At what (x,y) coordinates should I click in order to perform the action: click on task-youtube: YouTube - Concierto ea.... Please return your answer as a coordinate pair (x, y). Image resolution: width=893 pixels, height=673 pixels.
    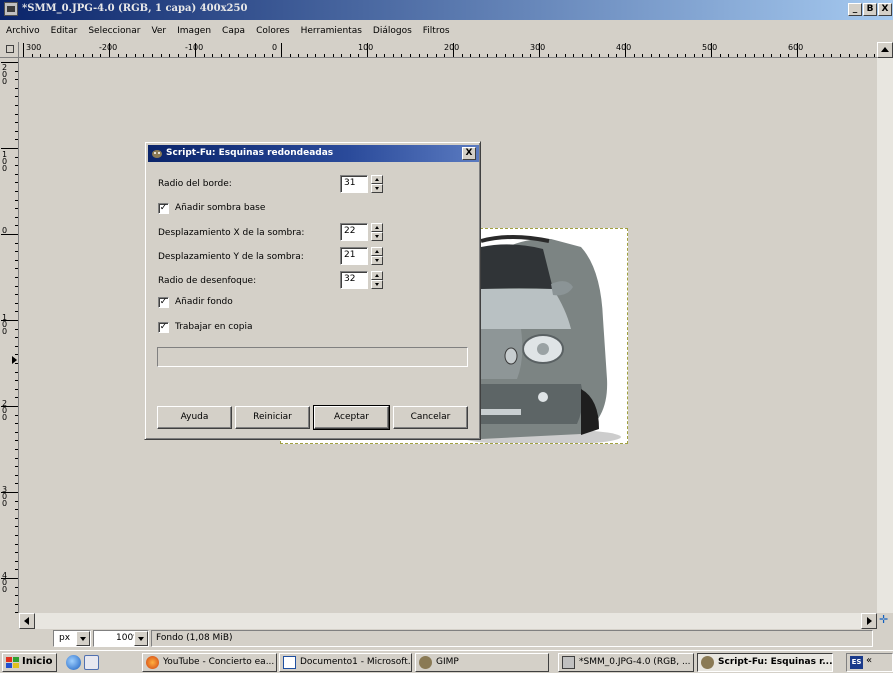
    Looking at the image, I should click on (209, 662).